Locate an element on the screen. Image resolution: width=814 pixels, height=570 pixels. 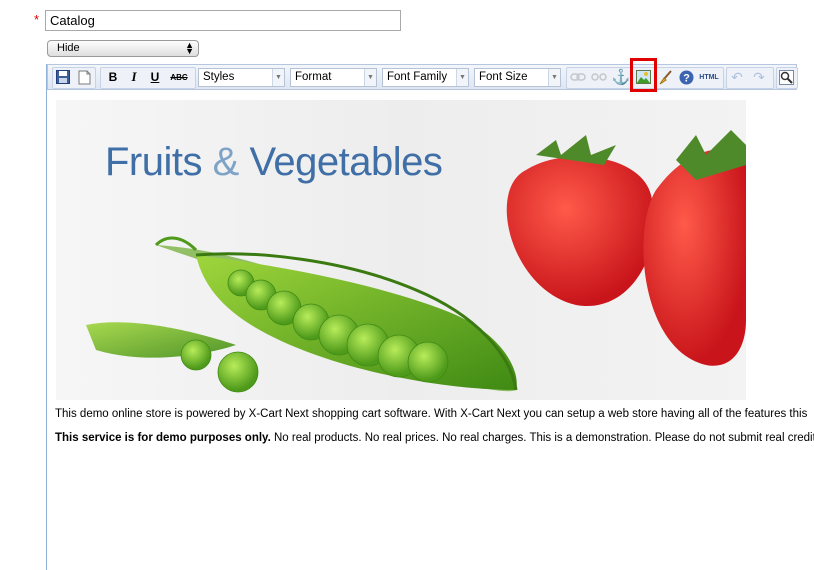
anchor-button: ⚓ is located at coordinates (621, 77).